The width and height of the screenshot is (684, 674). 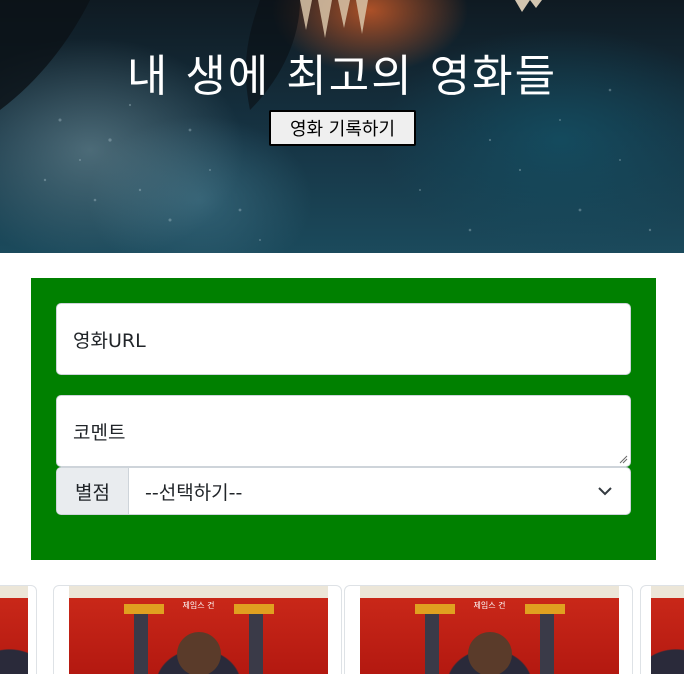 I want to click on rating-select: --선택하기--, so click(x=379, y=491).